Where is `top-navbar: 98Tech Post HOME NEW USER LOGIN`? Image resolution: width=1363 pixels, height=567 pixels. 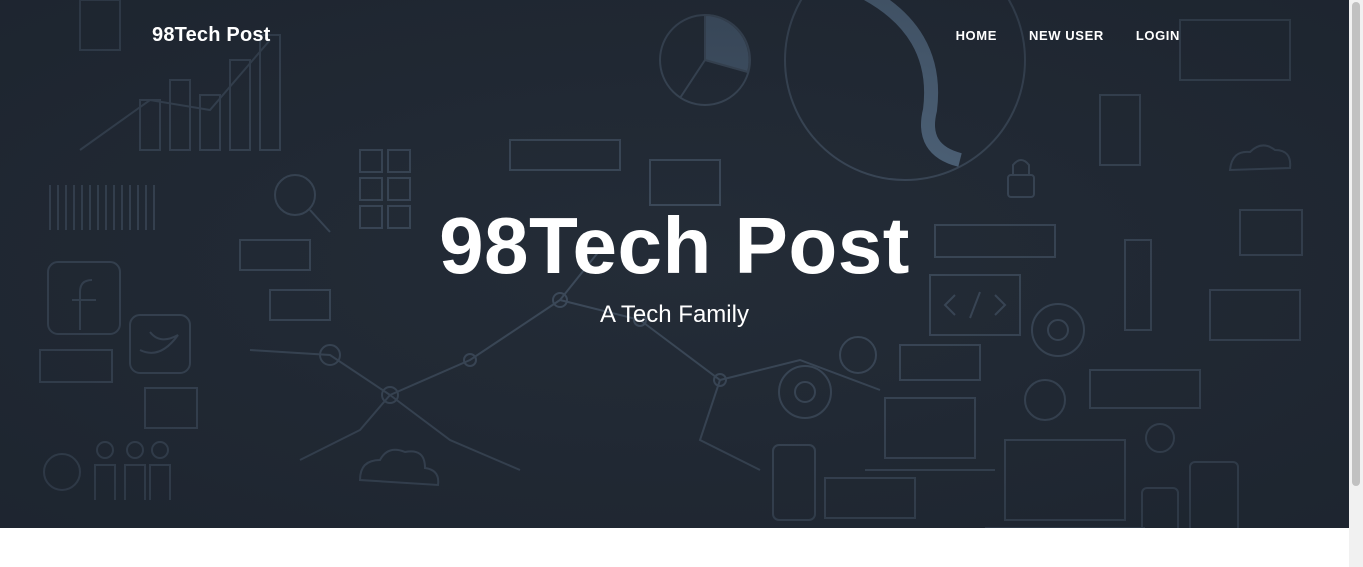
top-navbar: 98Tech Post HOME NEW USER LOGIN is located at coordinates (674, 36).